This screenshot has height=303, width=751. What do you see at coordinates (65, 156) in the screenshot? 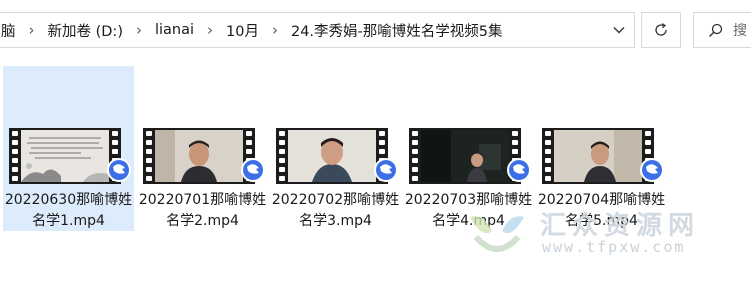
I see `thumbnail-frame-calligraphy` at bounding box center [65, 156].